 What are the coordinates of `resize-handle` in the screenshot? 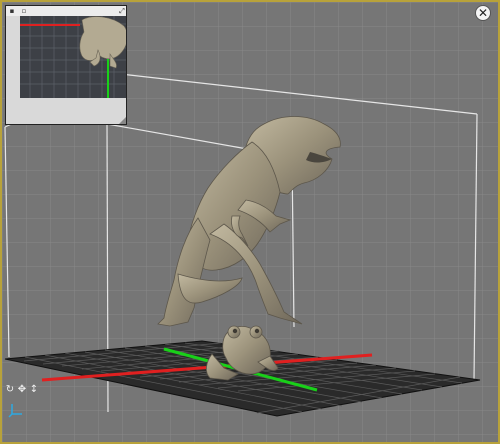 It's located at (122, 120).